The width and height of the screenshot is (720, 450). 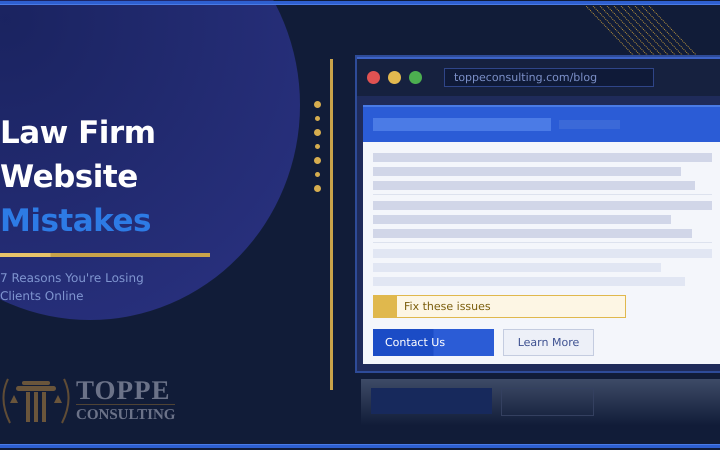 I want to click on notice-text: Fix these issues, so click(x=447, y=306).